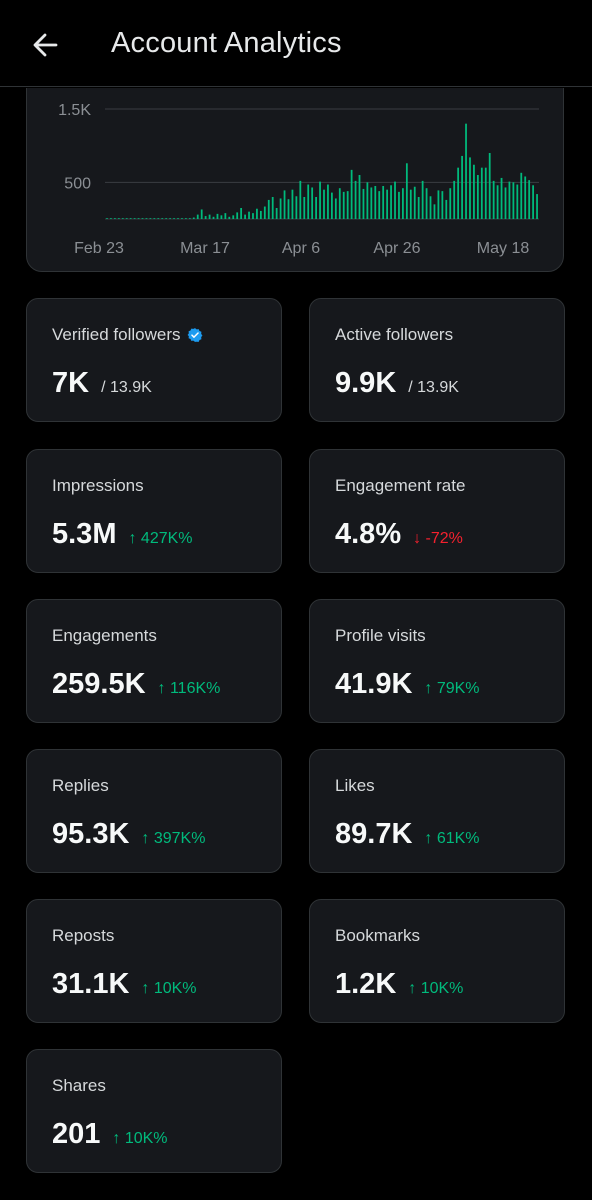 The image size is (592, 1200). Describe the element at coordinates (452, 688) in the screenshot. I see `stat-change: ↑ 79K%` at that location.